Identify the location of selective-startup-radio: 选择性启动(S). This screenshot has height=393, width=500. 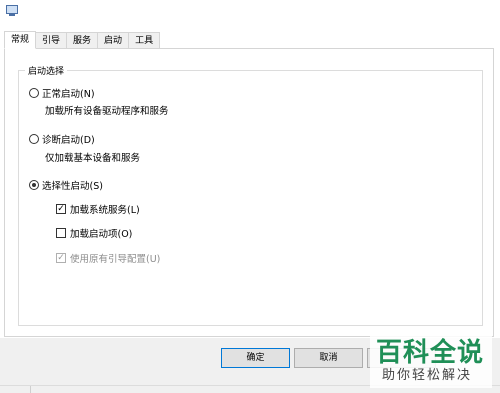
(66, 185).